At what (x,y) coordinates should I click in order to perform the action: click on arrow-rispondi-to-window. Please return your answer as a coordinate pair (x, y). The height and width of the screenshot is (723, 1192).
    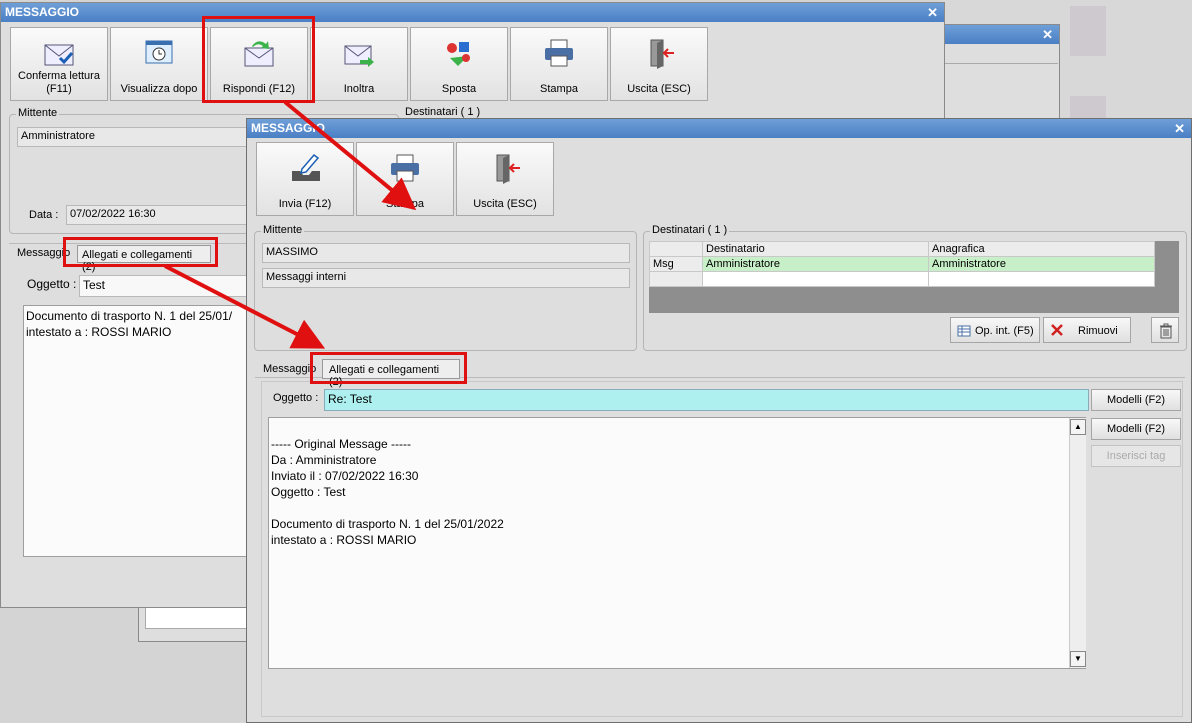
    Looking at the image, I should click on (350, 155).